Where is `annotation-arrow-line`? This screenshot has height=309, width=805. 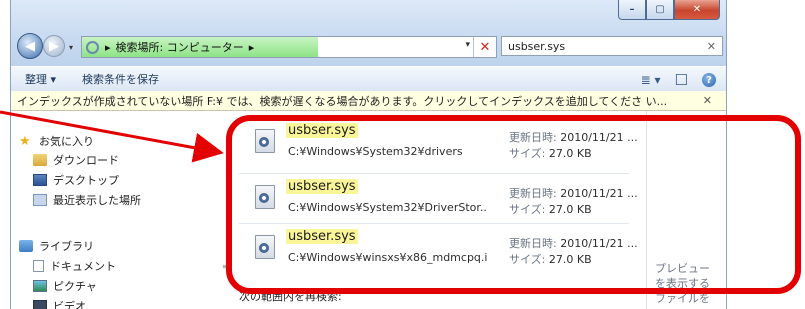
annotation-arrow-line is located at coordinates (112, 136).